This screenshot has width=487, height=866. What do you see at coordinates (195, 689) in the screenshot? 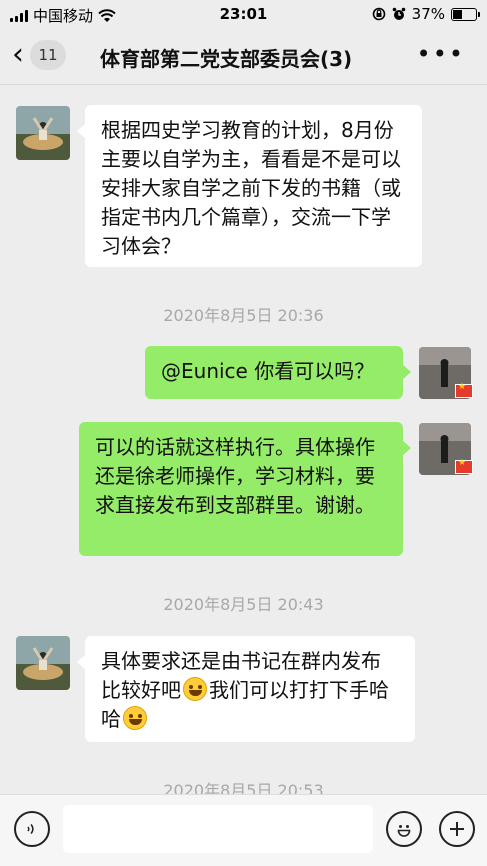
I see `tears-of-joy-emoji` at bounding box center [195, 689].